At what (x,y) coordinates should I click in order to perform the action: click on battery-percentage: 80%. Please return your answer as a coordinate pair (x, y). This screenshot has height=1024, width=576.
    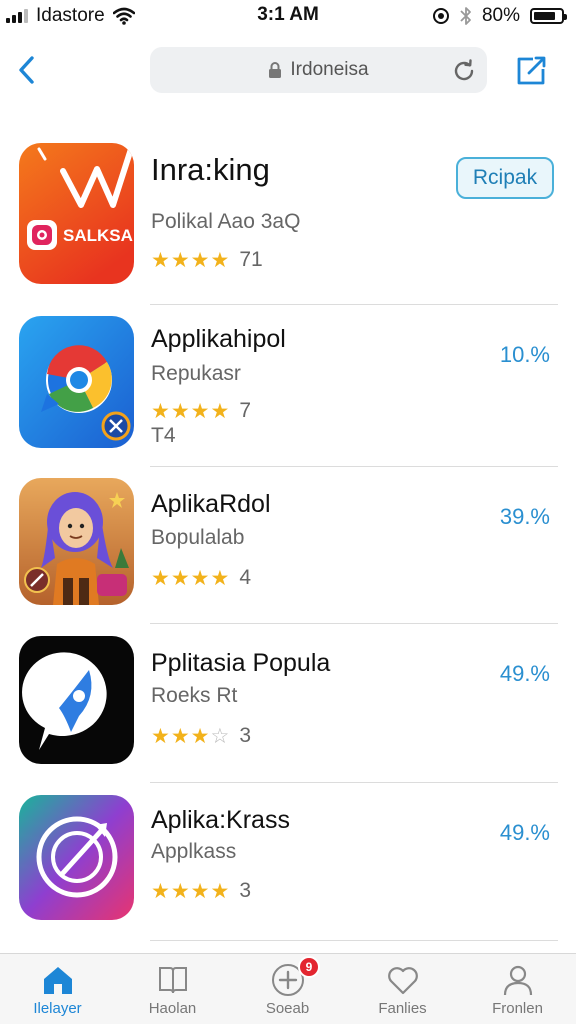
    Looking at the image, I should click on (500, 15).